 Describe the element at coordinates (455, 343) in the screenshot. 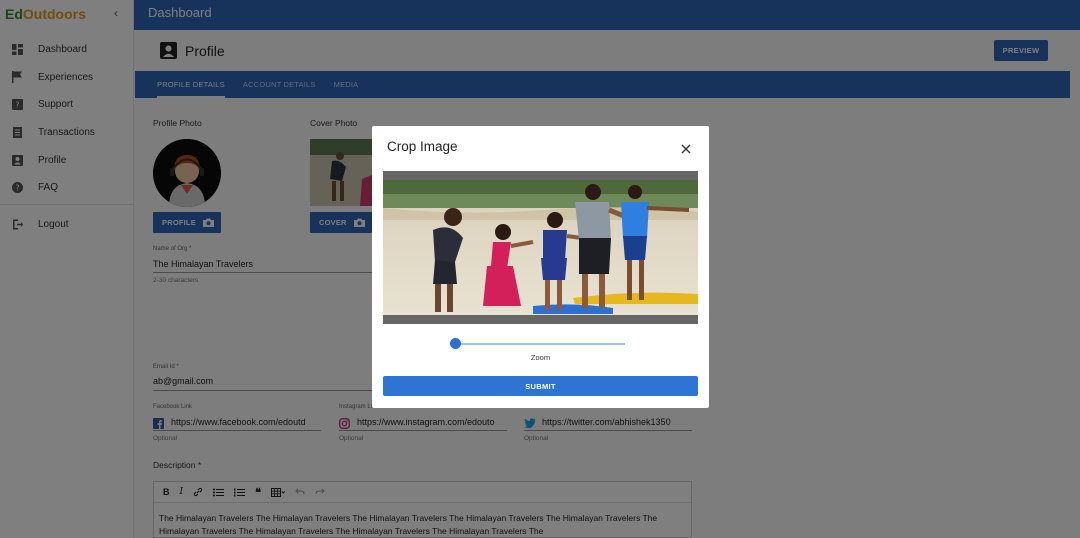

I see `zoom-slider-handle` at that location.